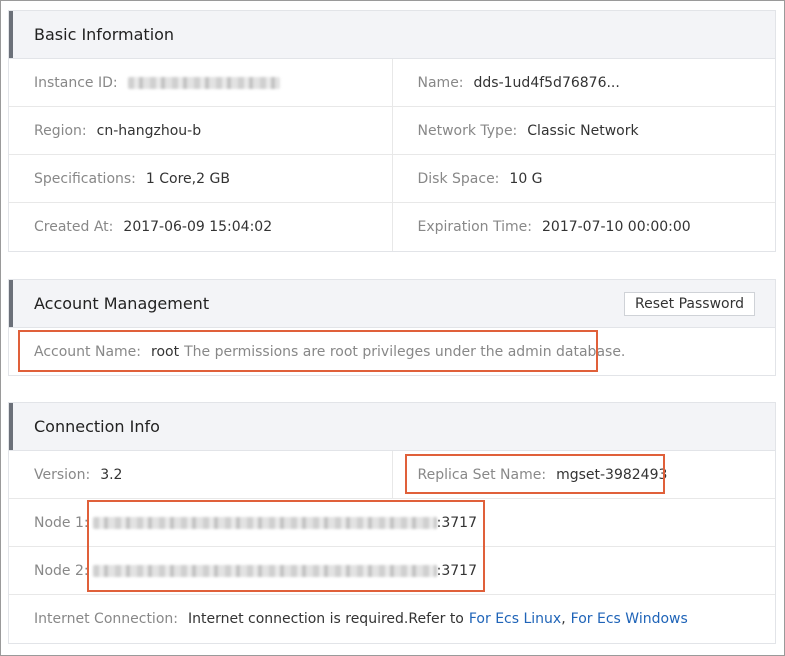 This screenshot has width=785, height=656. I want to click on instance-id-cell: Instance ID:, so click(201, 82).